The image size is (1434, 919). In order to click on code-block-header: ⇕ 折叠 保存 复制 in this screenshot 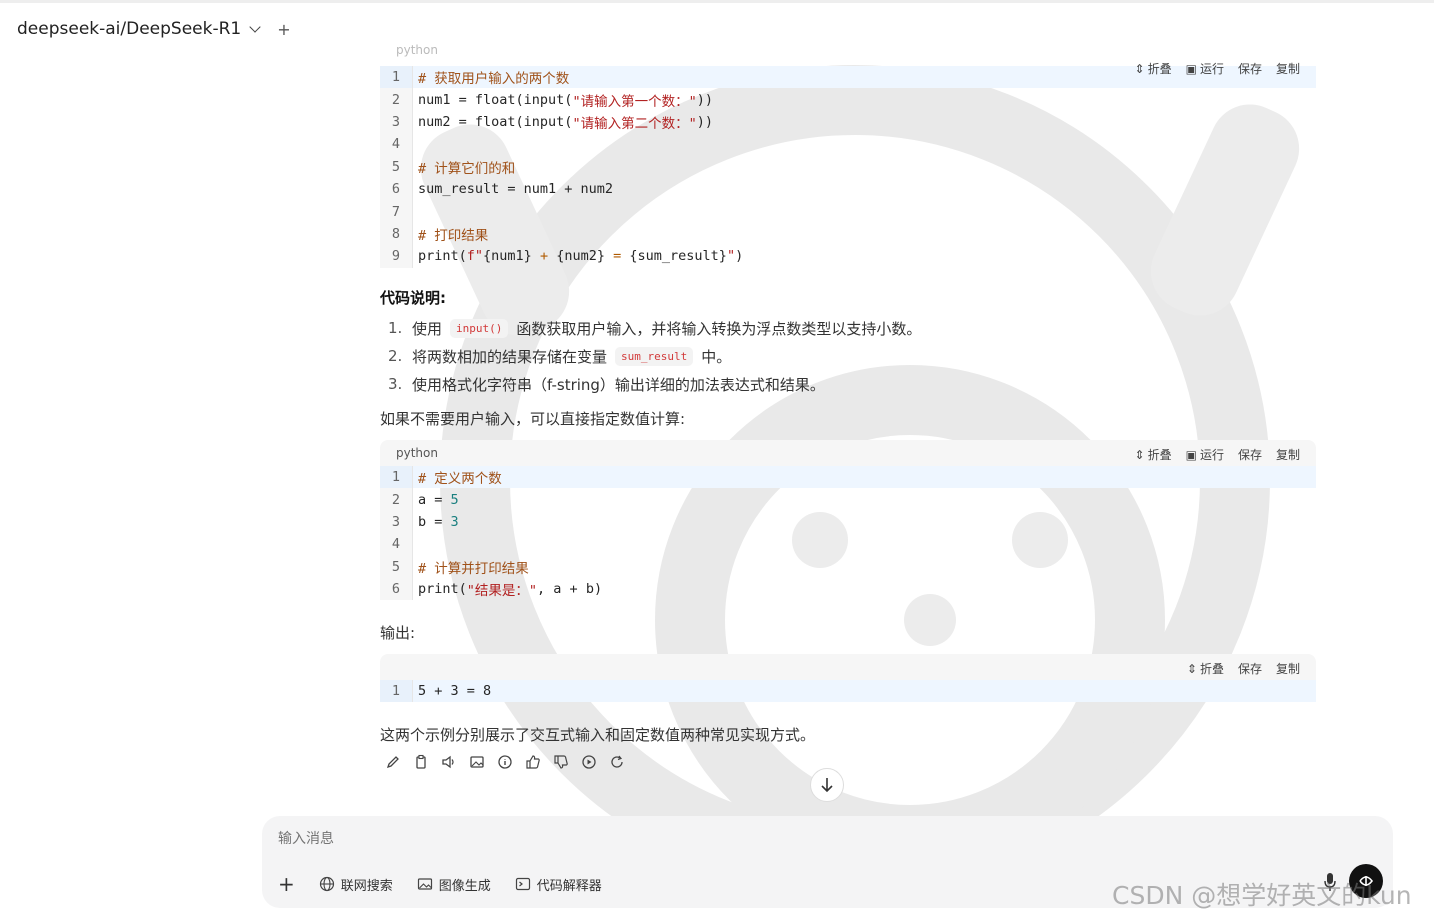, I will do `click(848, 667)`.